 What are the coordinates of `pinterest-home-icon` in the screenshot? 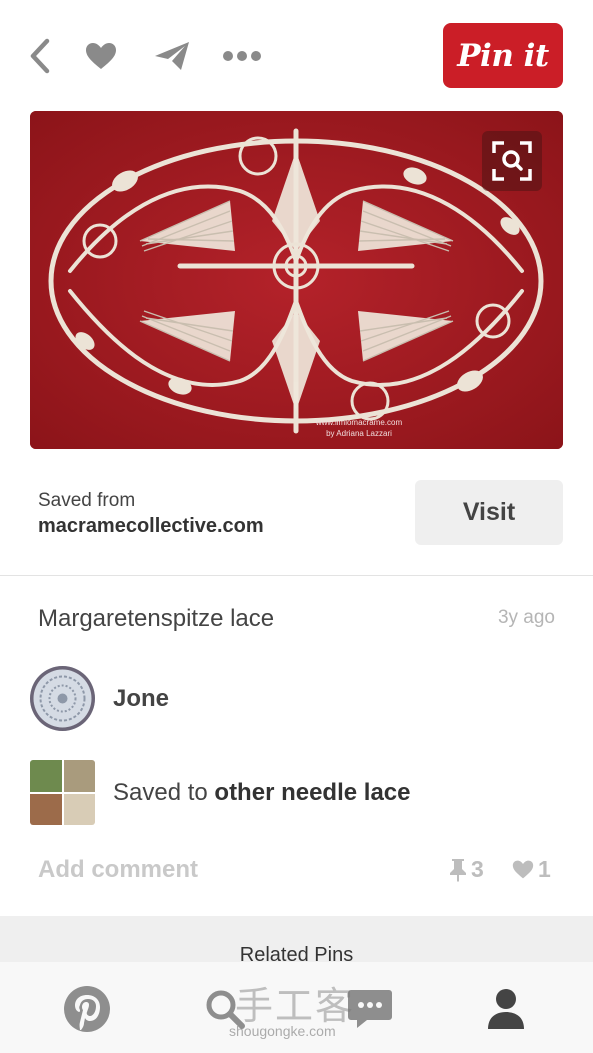 It's located at (87, 1009).